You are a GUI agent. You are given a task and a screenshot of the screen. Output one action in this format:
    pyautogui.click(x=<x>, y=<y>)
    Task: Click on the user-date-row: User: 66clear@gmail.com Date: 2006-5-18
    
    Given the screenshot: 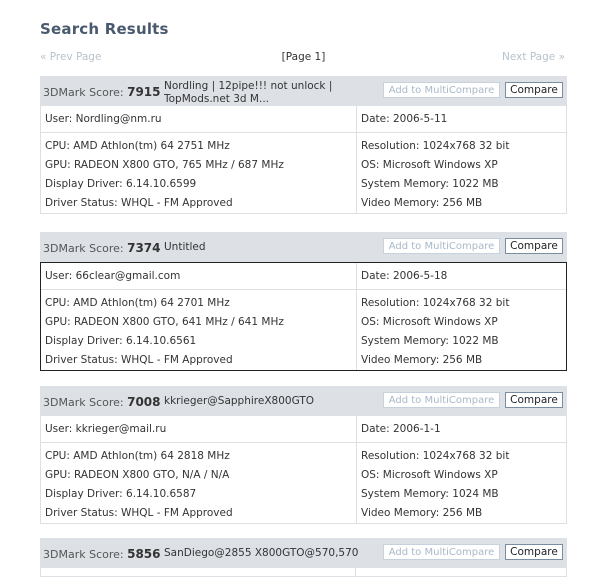 What is the action you would take?
    pyautogui.click(x=303, y=276)
    